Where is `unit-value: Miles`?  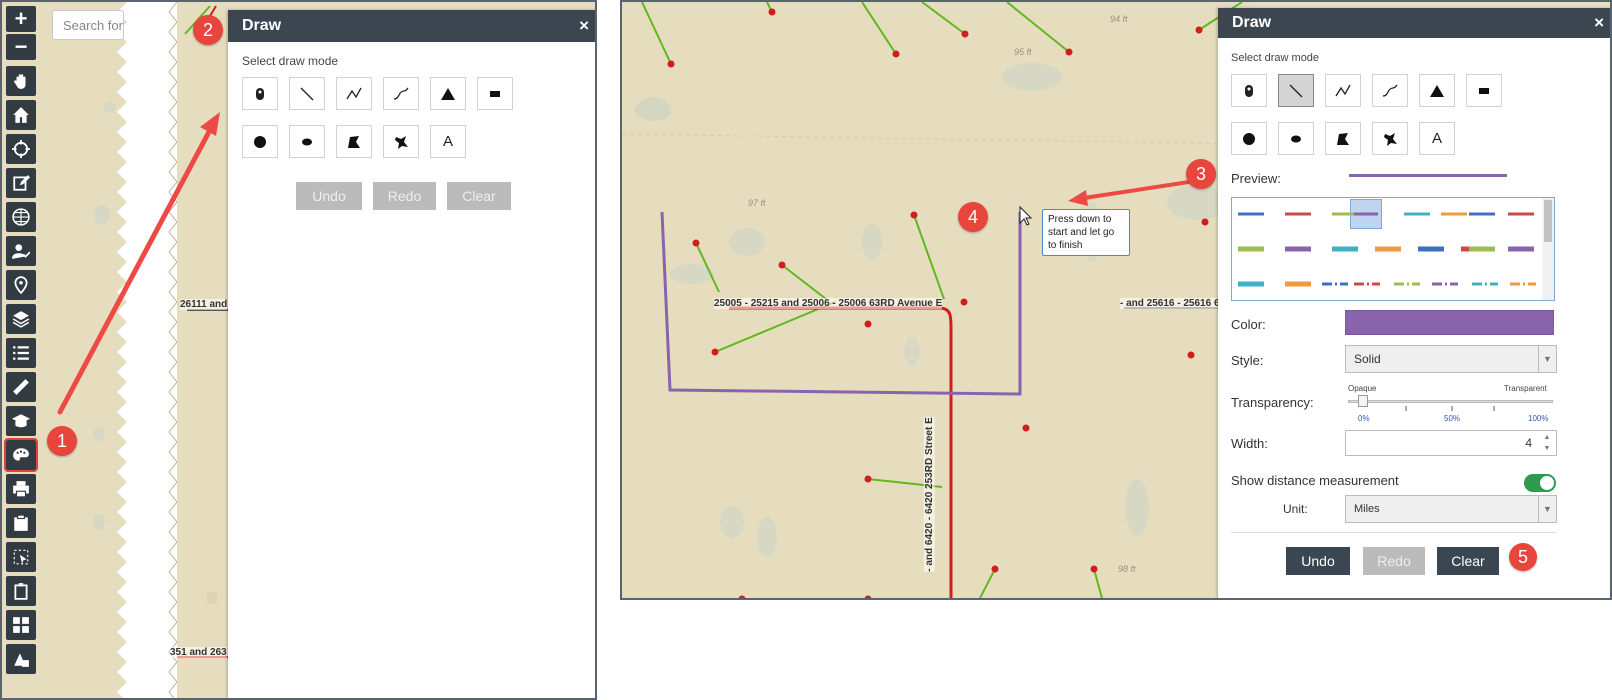 unit-value: Miles is located at coordinates (1367, 509).